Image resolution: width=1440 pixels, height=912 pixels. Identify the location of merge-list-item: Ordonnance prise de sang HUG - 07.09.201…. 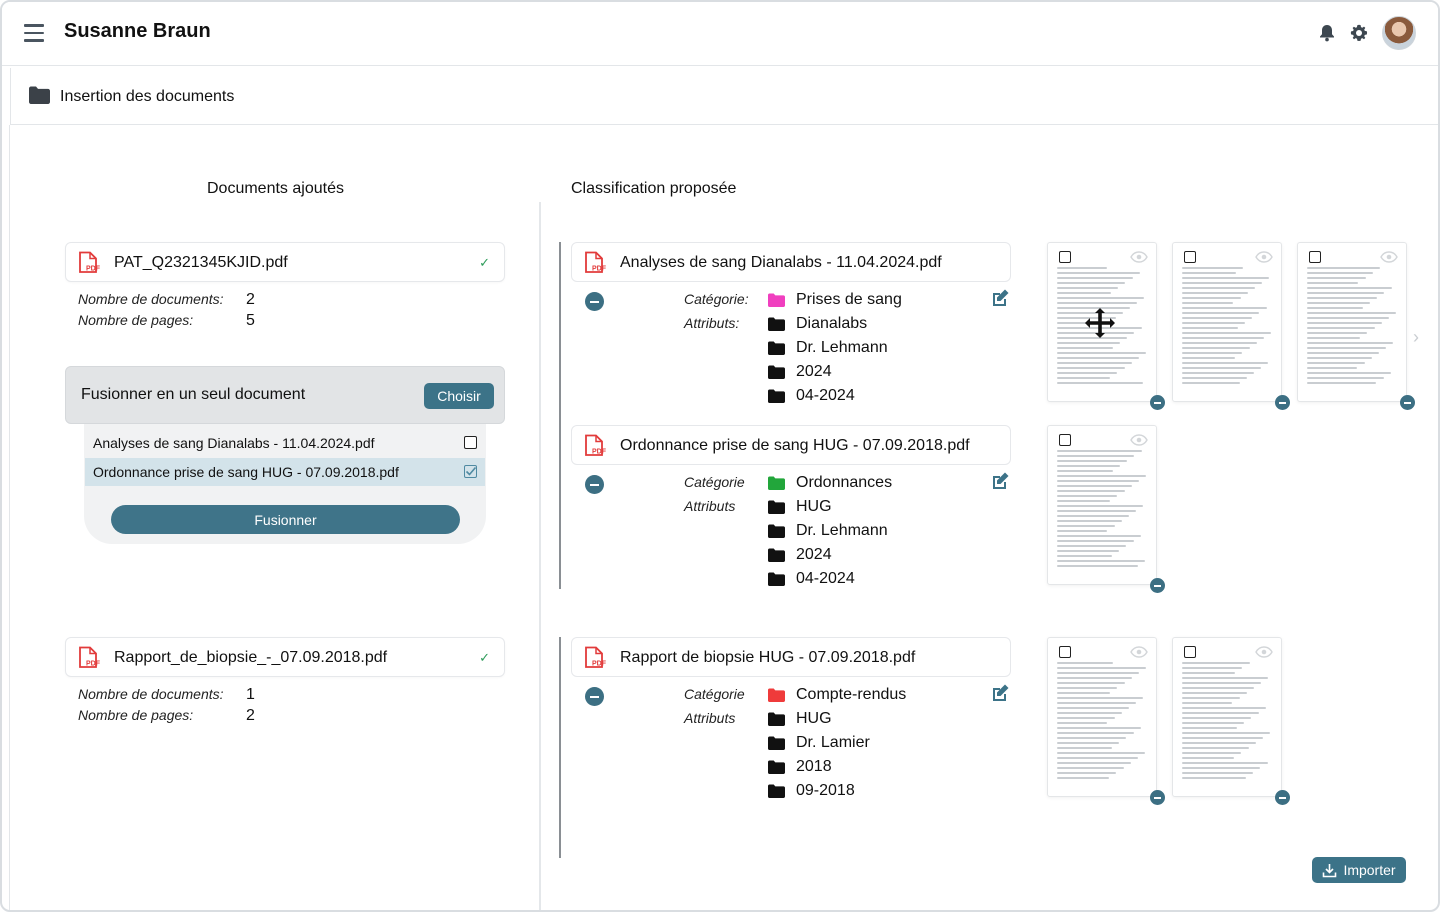
(285, 472).